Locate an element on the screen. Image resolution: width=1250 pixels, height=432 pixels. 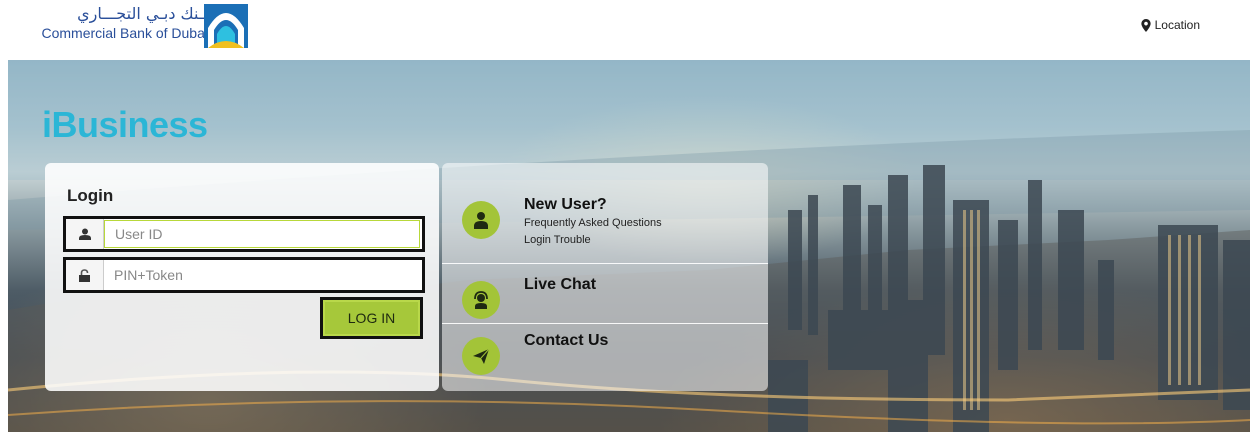
contact-us-label: Contact Us is located at coordinates (566, 340).